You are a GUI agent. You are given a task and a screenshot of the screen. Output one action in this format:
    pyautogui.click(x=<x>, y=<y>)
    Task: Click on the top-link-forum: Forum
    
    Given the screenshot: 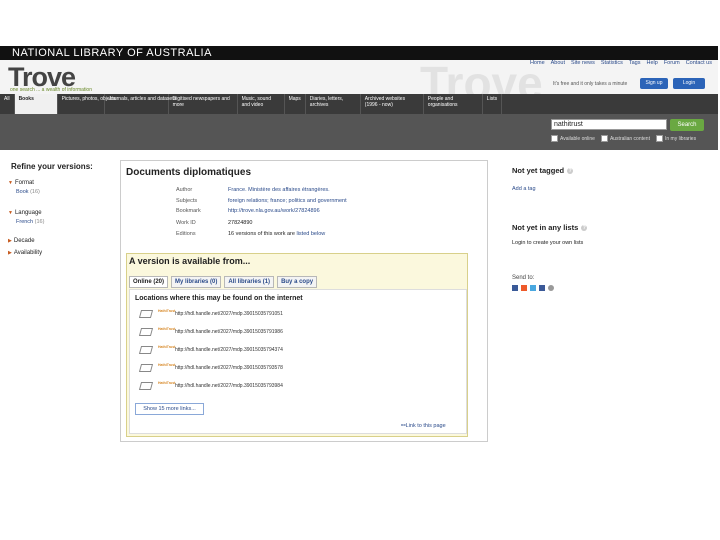 What is the action you would take?
    pyautogui.click(x=672, y=63)
    